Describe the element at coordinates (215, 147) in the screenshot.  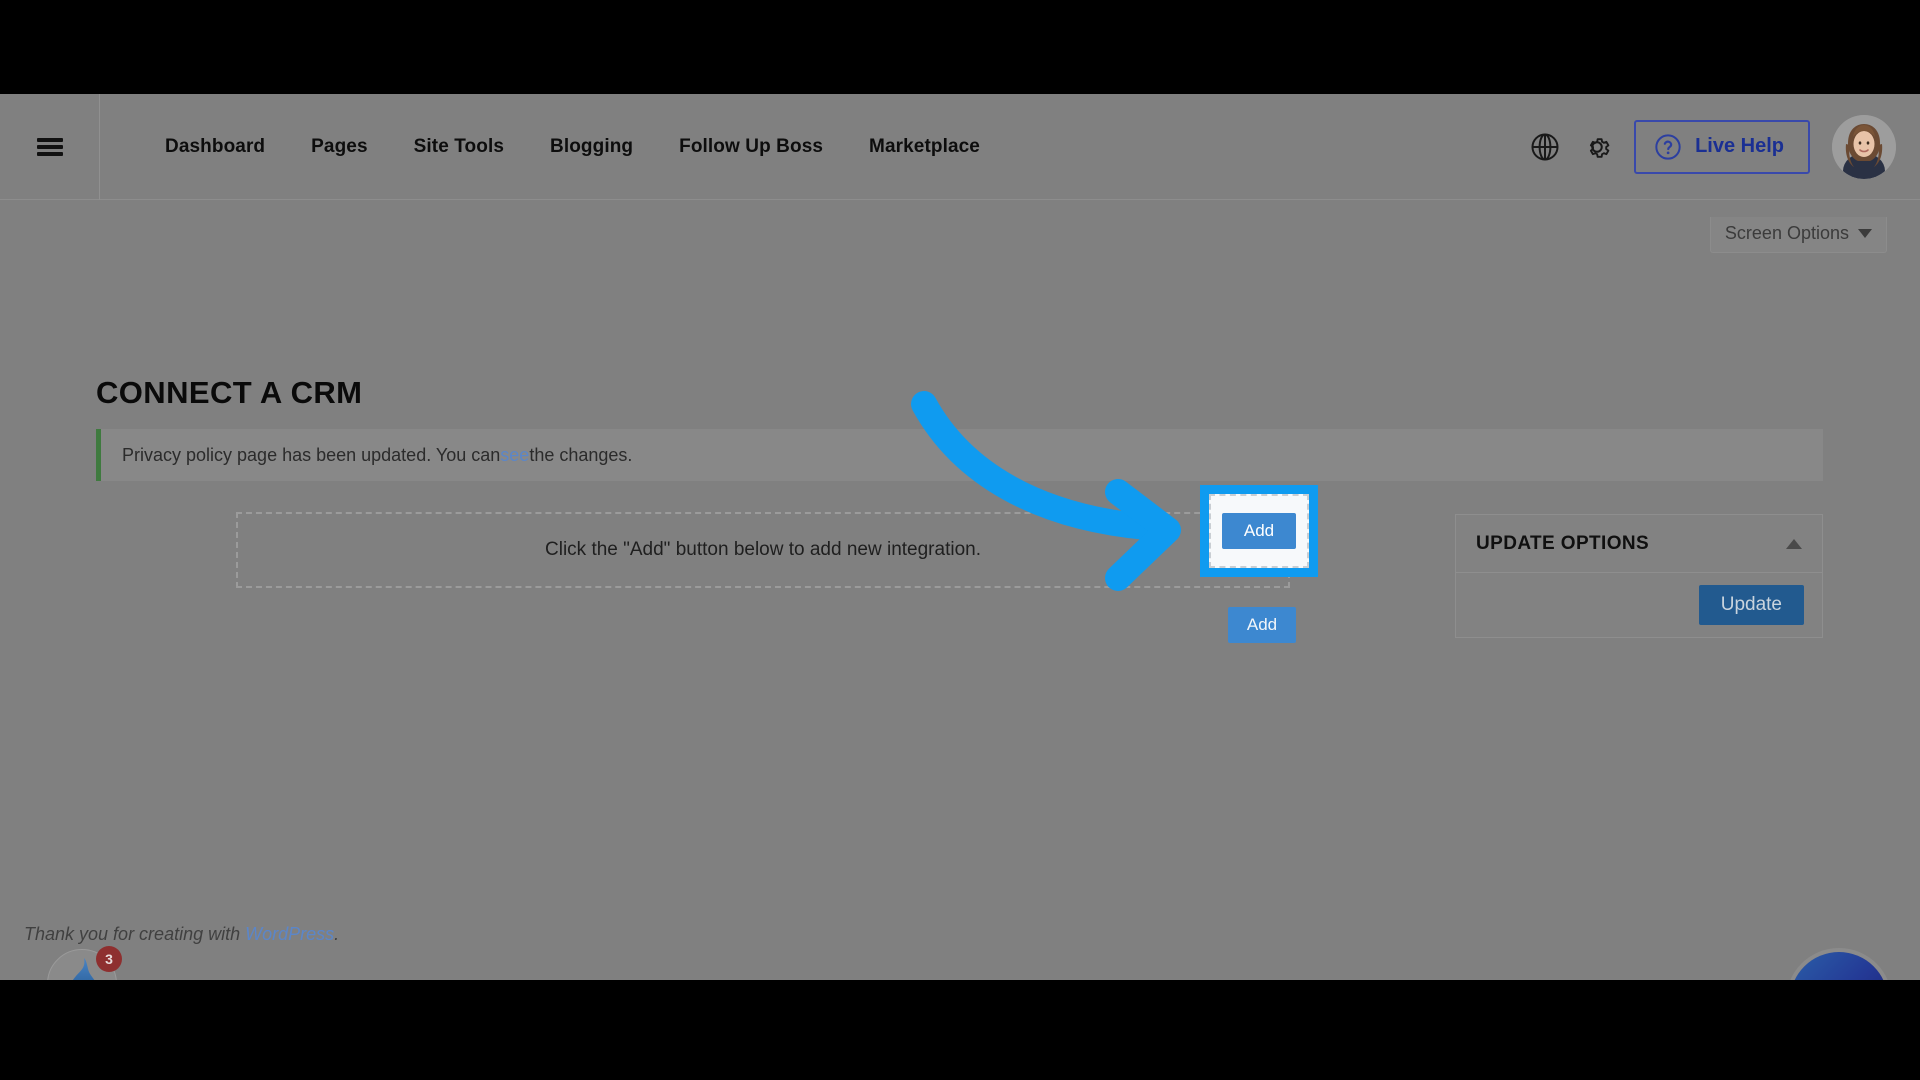
I see `nav-item-dashboard: Dashboard` at that location.